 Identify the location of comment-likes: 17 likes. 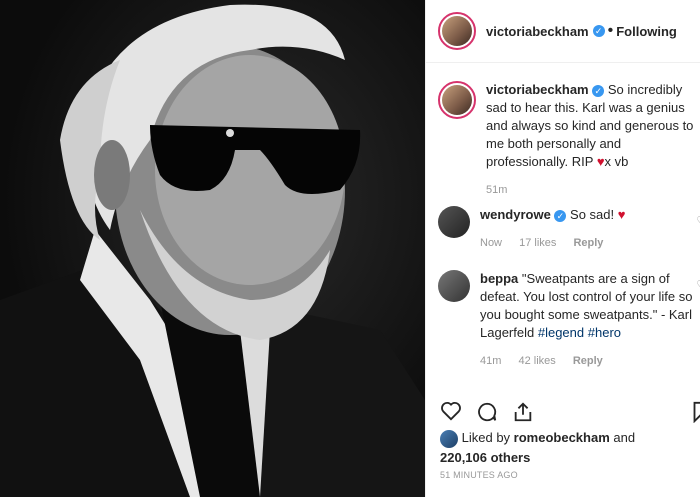
(537, 243).